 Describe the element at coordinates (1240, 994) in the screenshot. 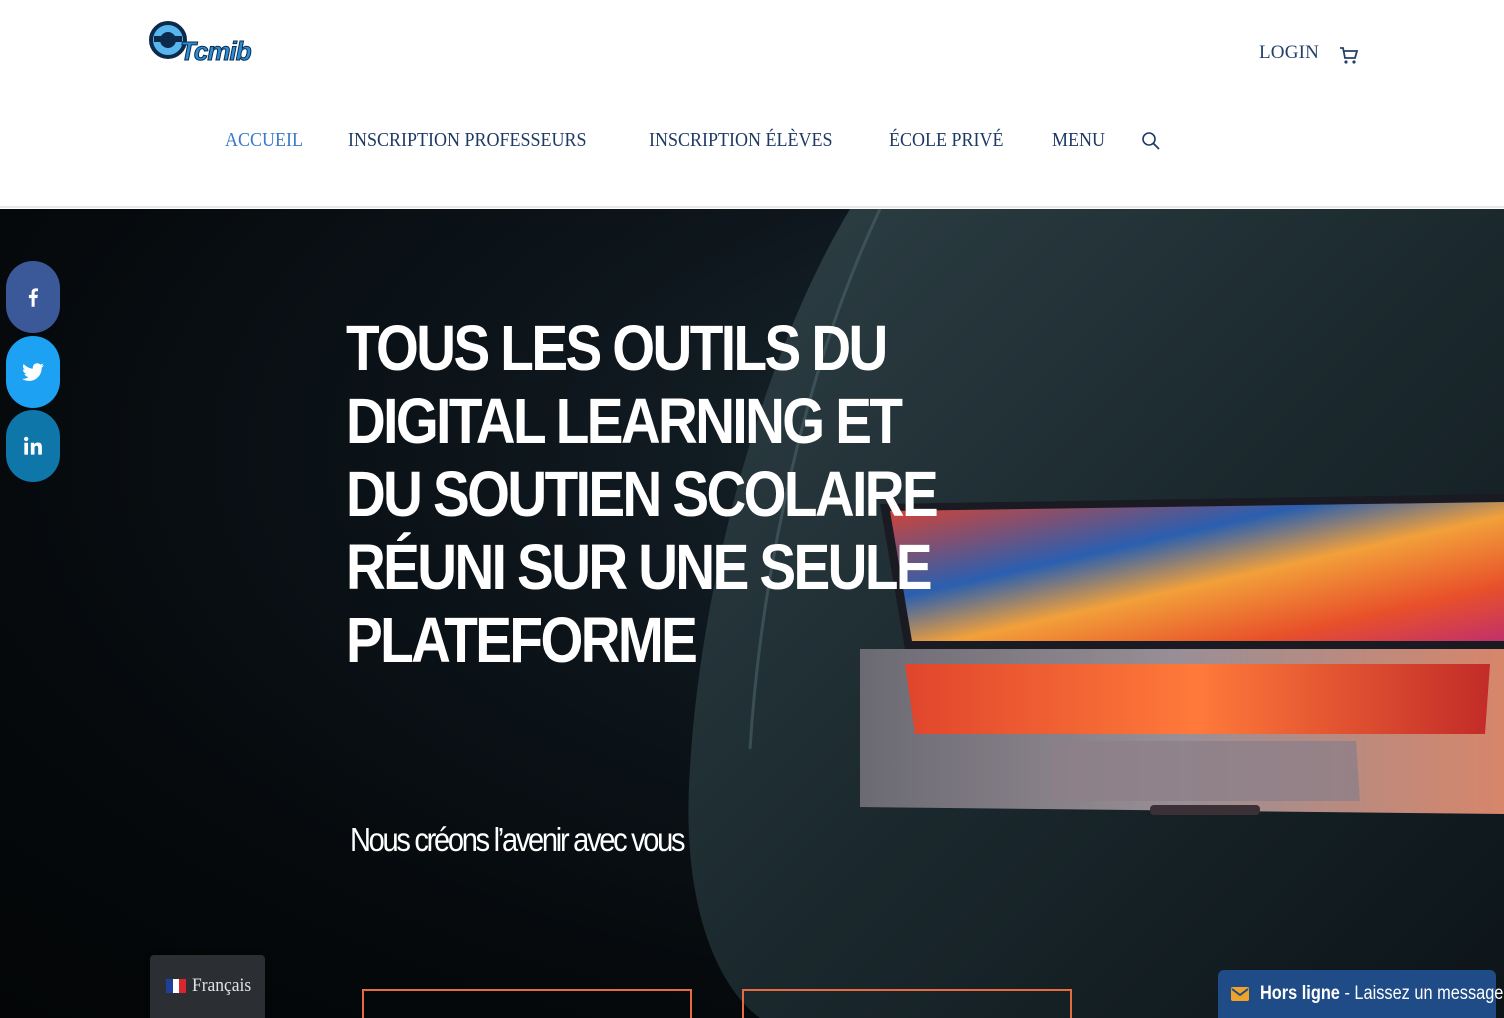

I see `envelope-icon` at that location.